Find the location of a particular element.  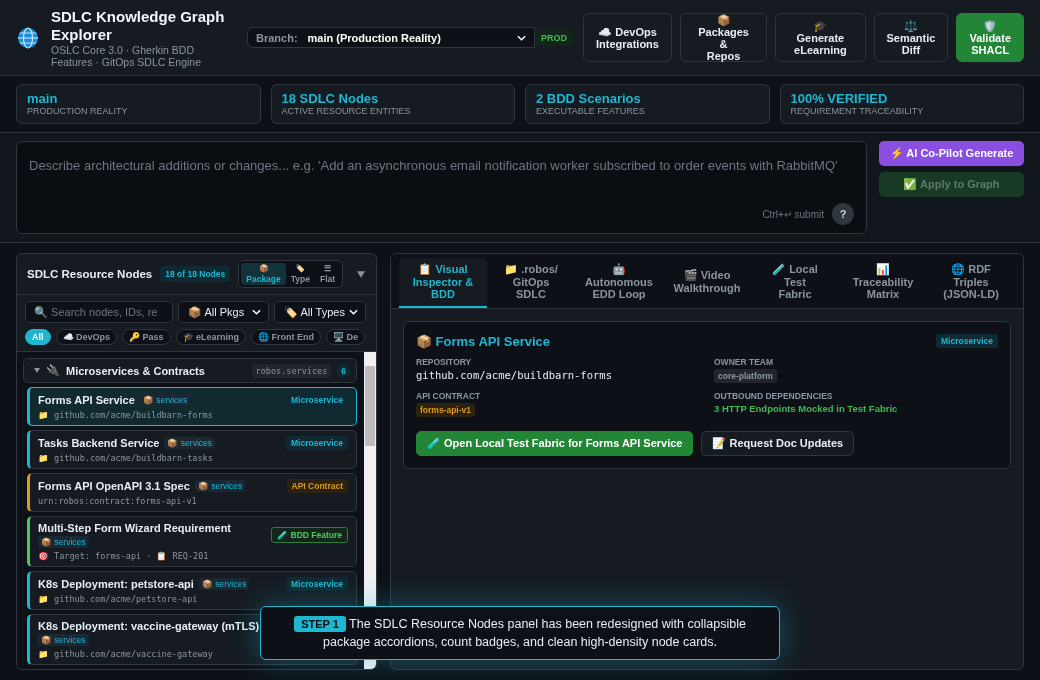

view-tab: 📦 Package is located at coordinates (263, 274).